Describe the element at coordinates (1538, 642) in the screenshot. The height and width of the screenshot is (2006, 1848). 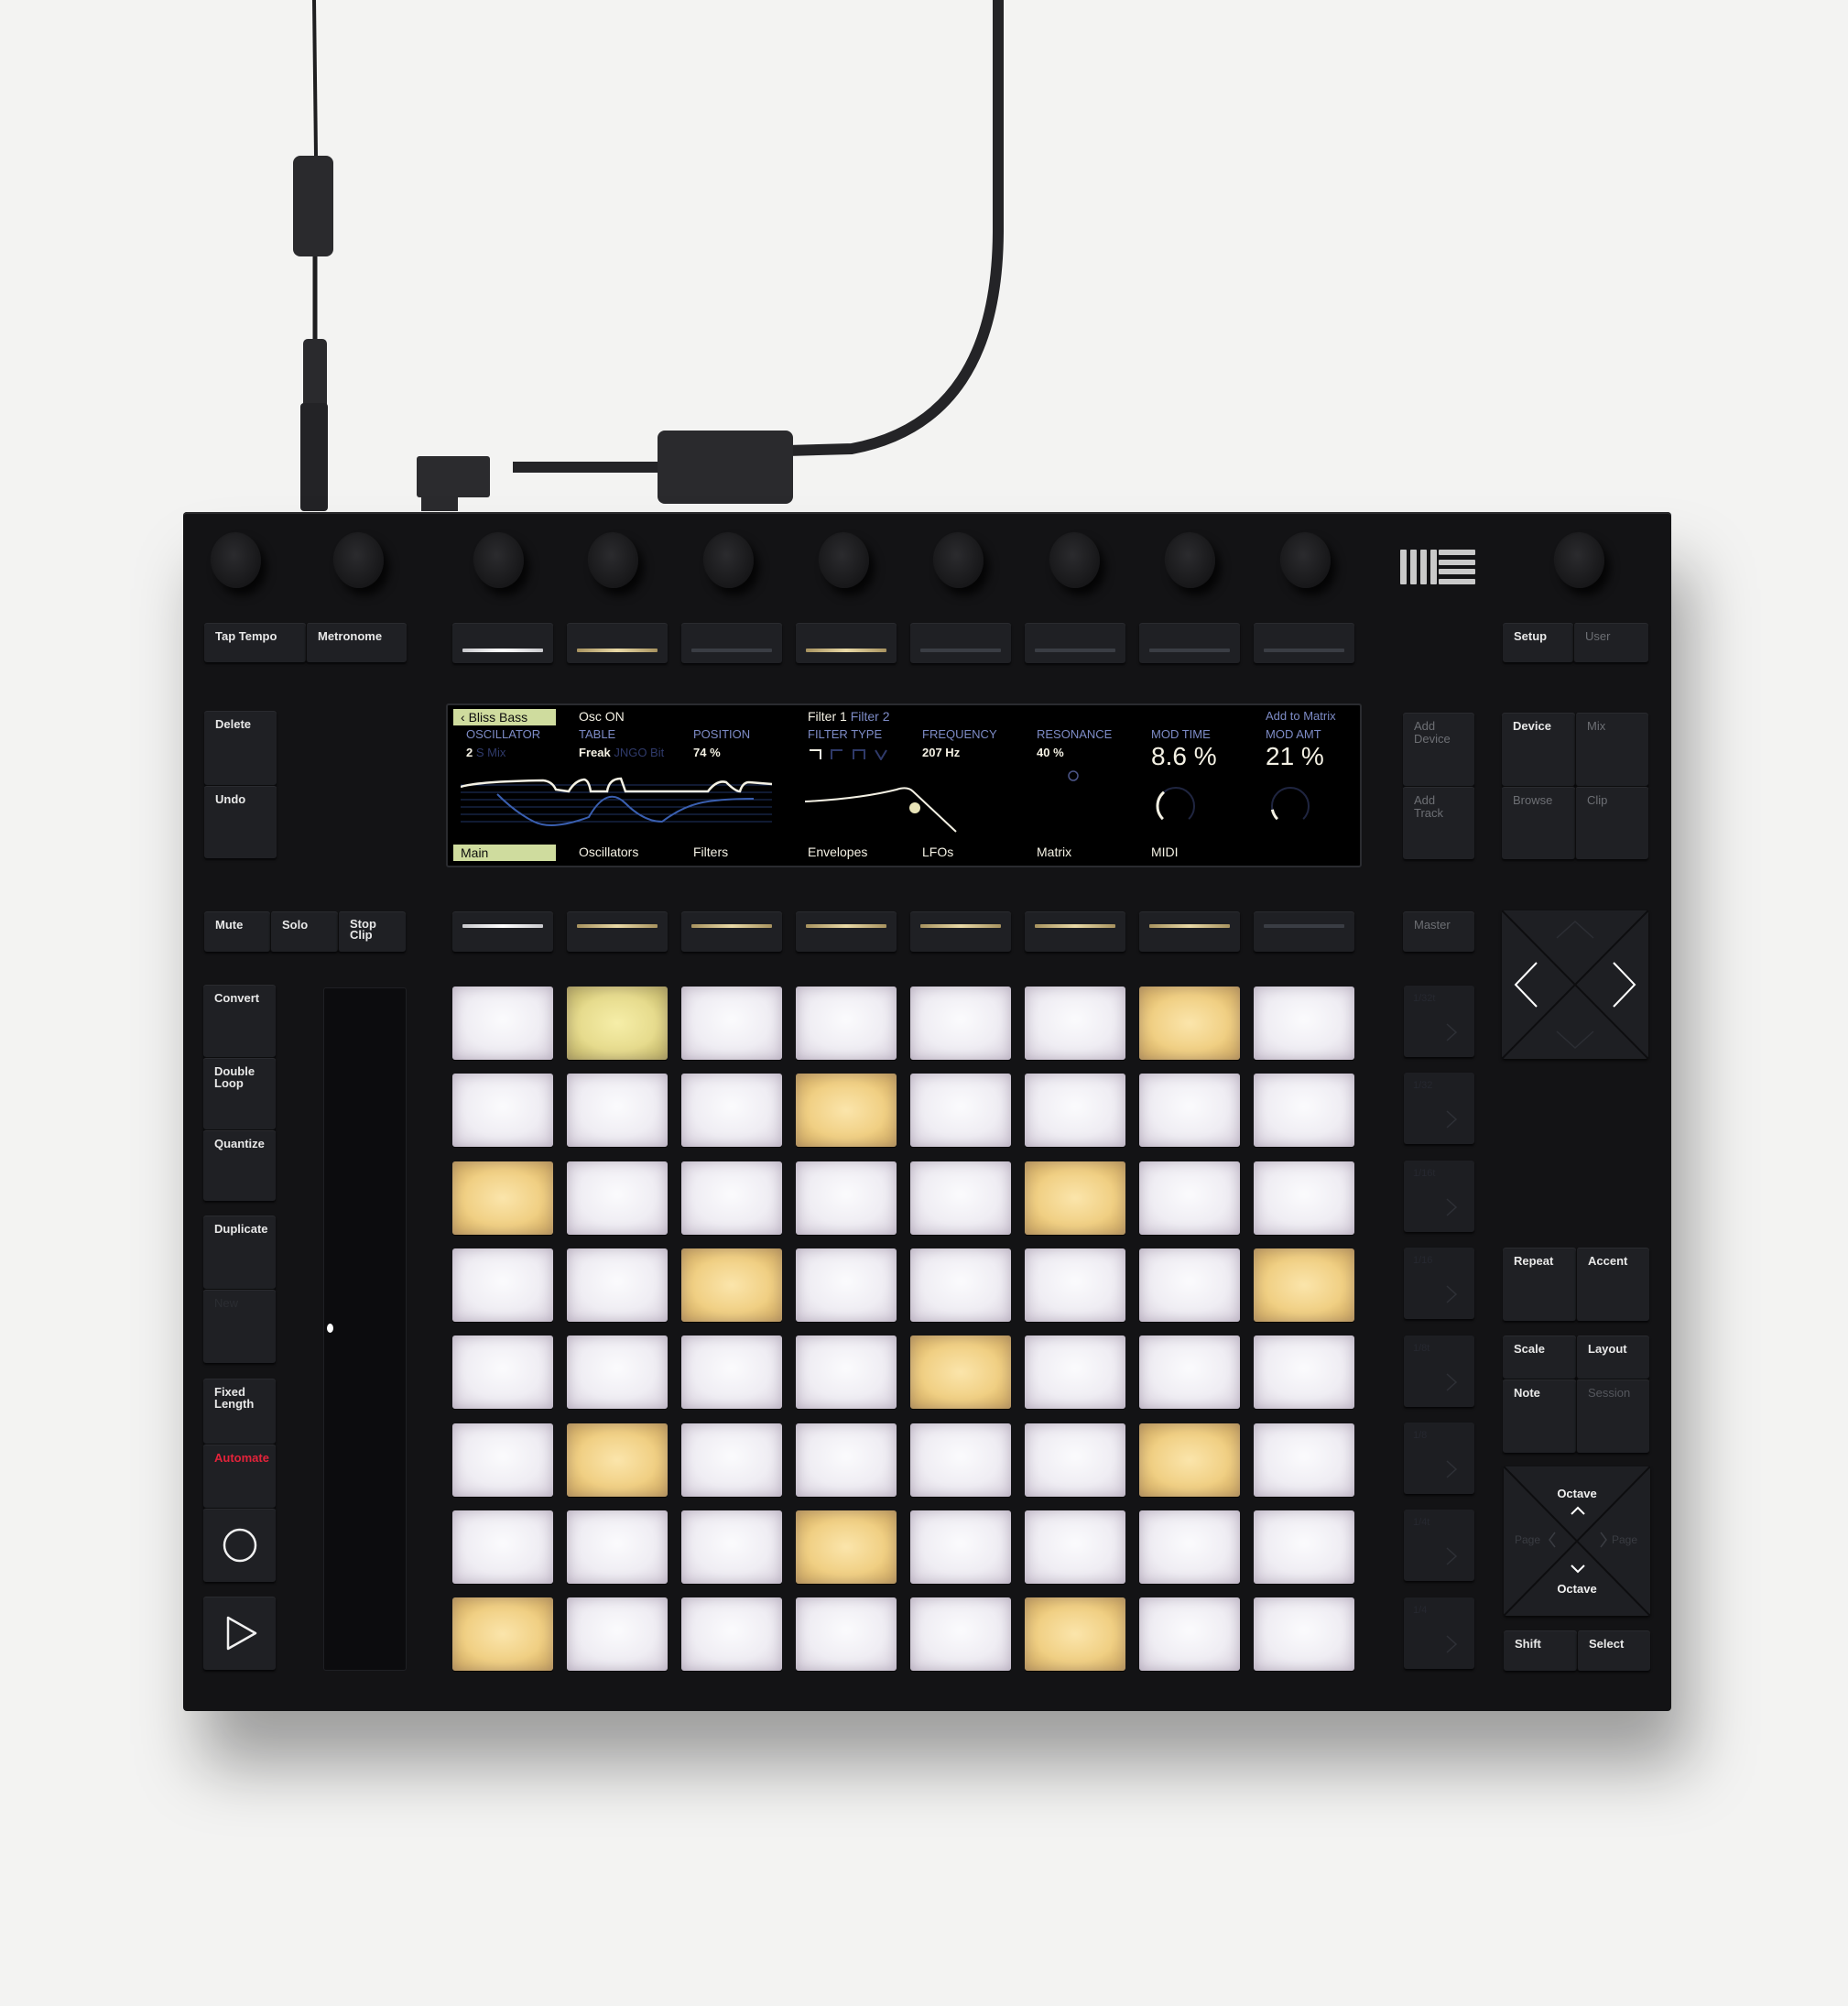
I see `setup-button: Setup` at that location.